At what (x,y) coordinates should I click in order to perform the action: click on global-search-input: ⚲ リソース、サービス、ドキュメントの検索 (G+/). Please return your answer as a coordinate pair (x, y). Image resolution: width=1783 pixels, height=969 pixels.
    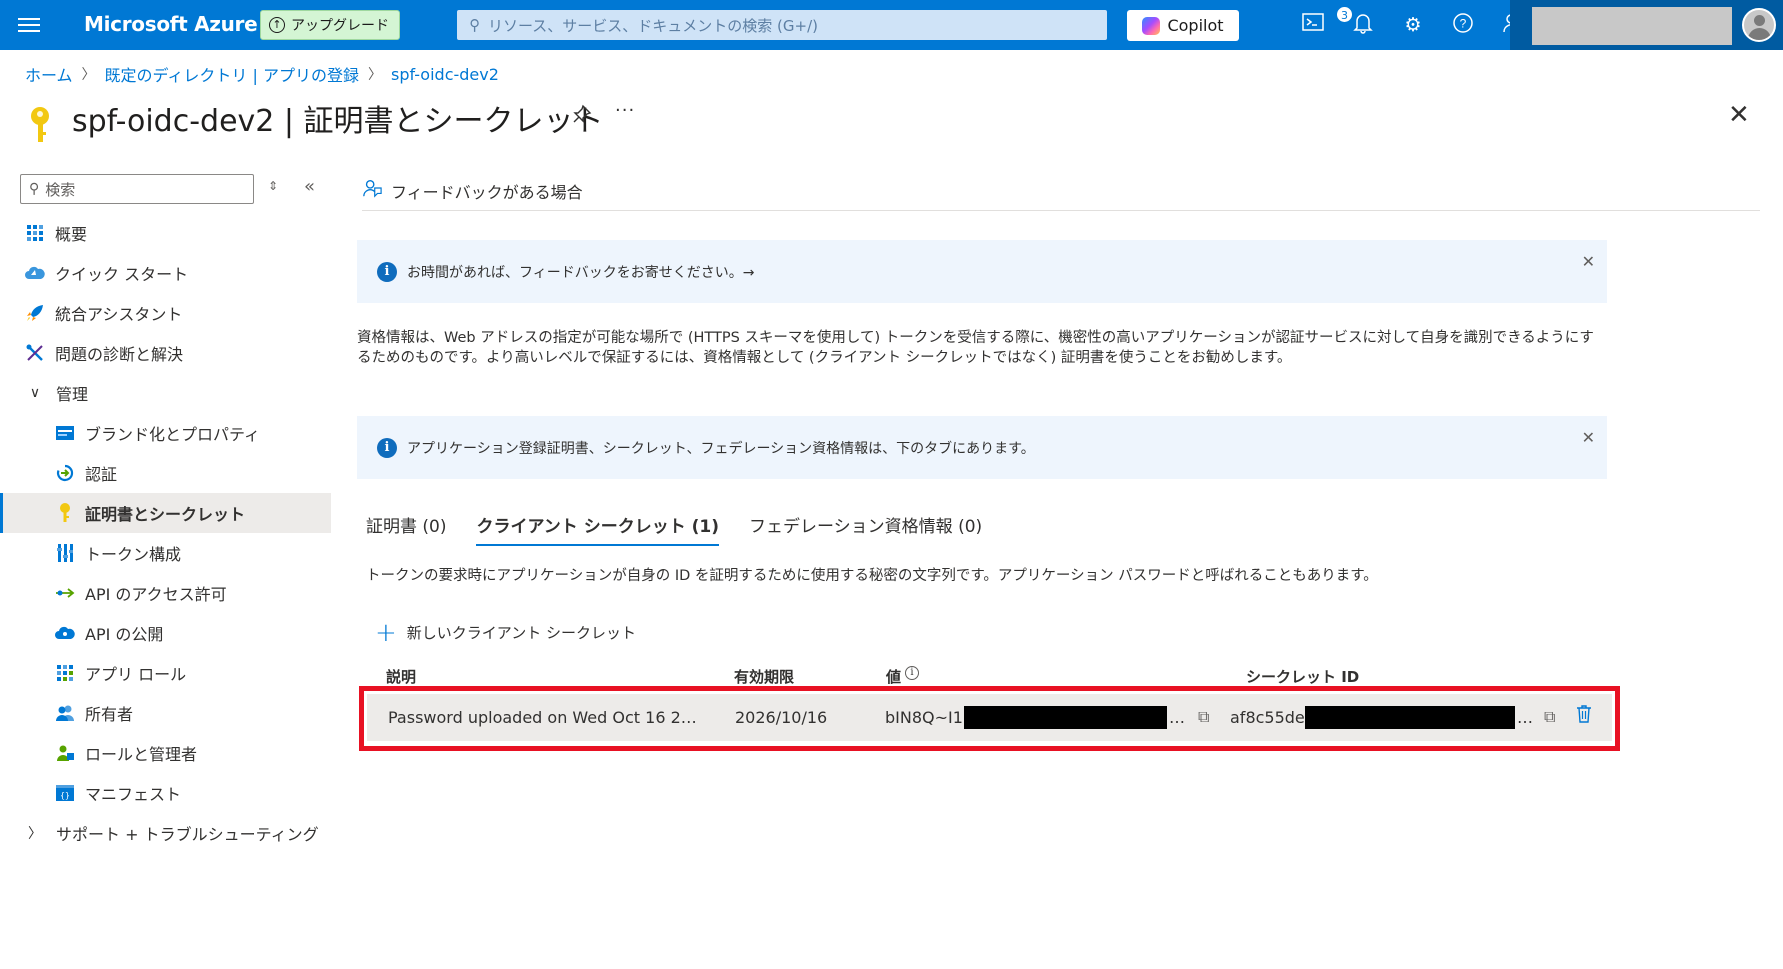
    Looking at the image, I should click on (782, 25).